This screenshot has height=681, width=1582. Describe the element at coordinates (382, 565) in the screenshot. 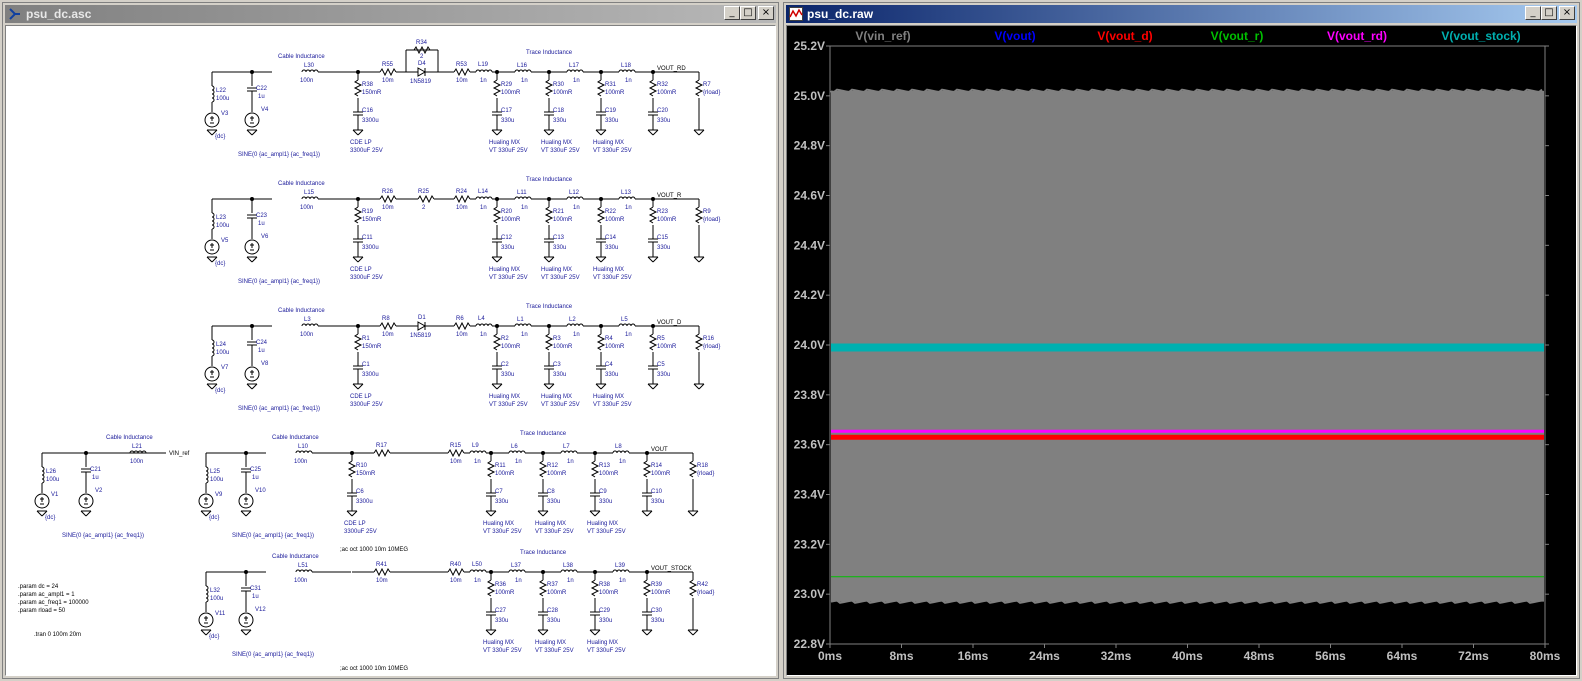

I see `schematic-label: R41` at that location.